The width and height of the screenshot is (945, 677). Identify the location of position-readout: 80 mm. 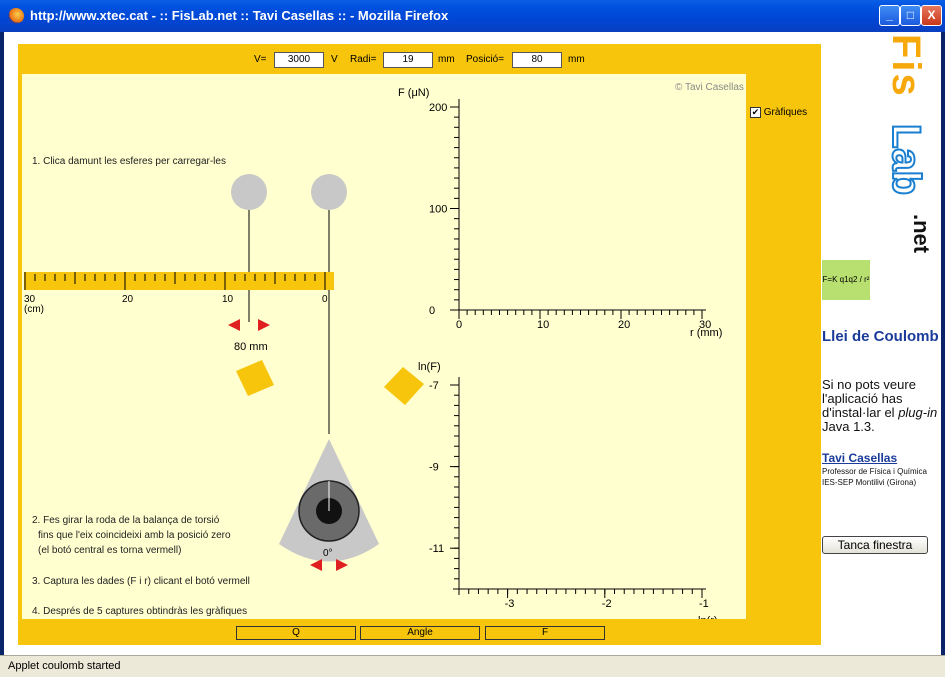
(251, 347).